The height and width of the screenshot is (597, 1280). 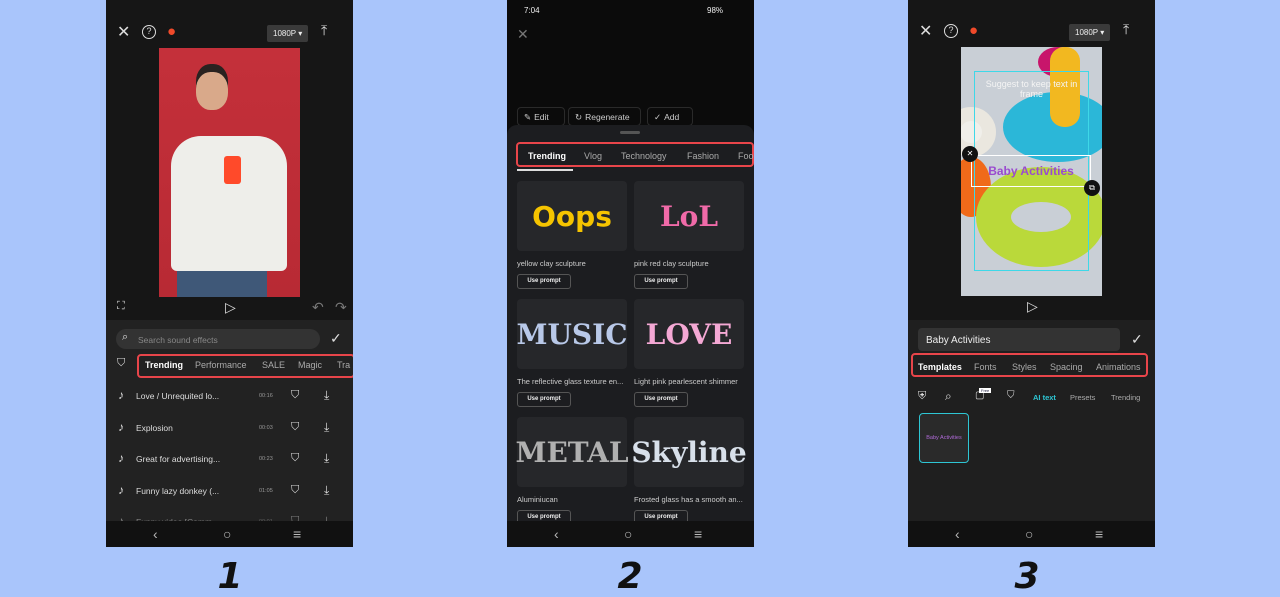 I want to click on subtab-trending: Trending, so click(x=1125, y=397).